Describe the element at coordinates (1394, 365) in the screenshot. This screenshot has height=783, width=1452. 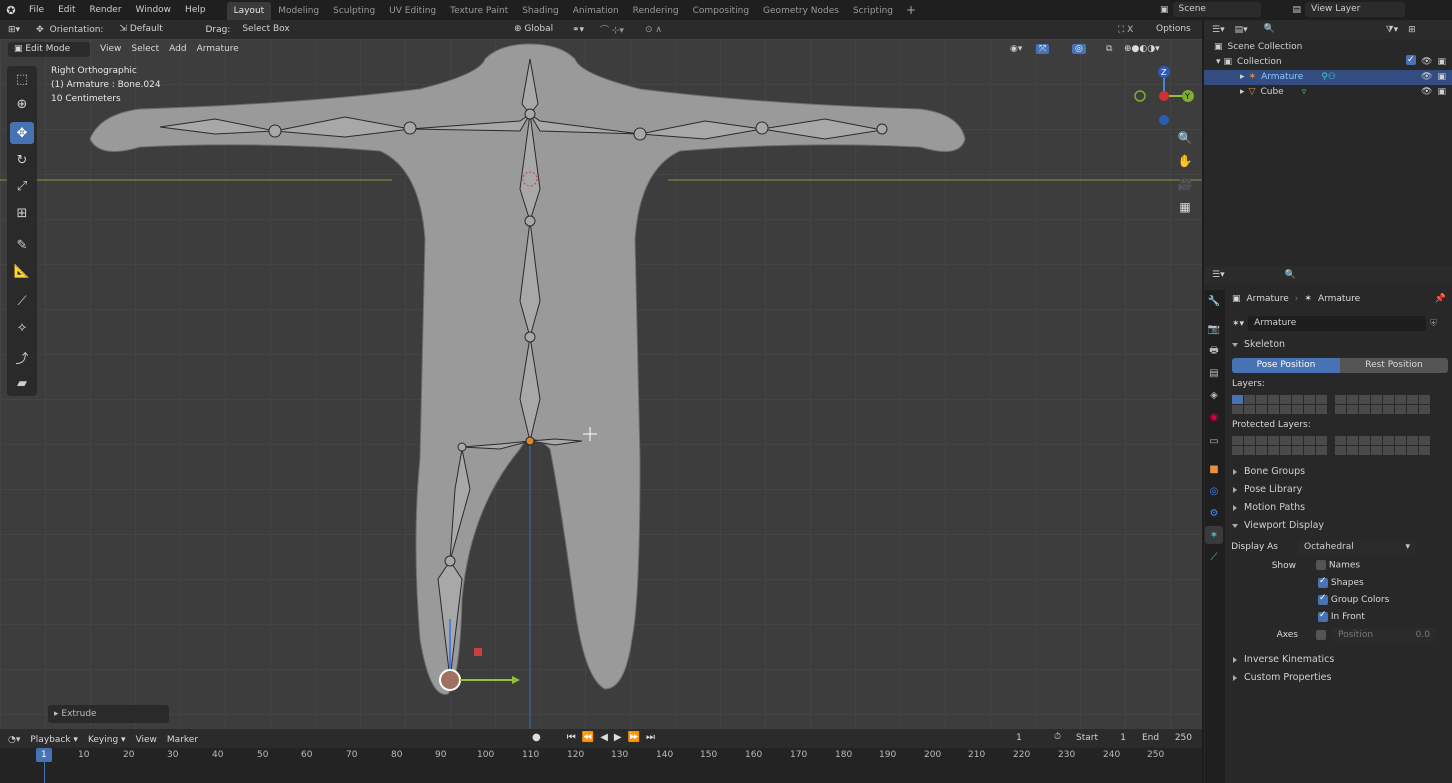
I see `rest-position-button: Rest Position` at that location.